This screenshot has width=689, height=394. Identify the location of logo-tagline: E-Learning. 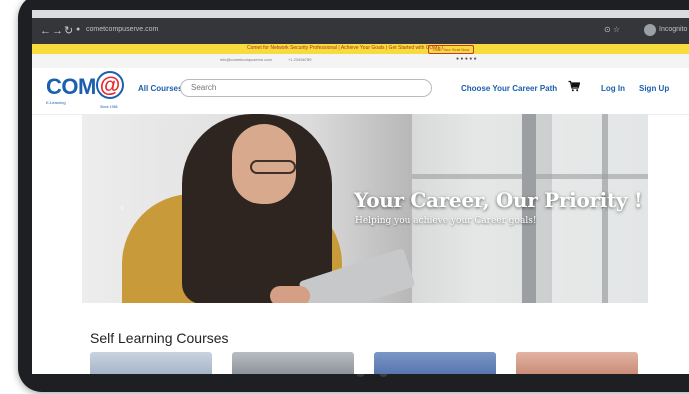
(56, 102).